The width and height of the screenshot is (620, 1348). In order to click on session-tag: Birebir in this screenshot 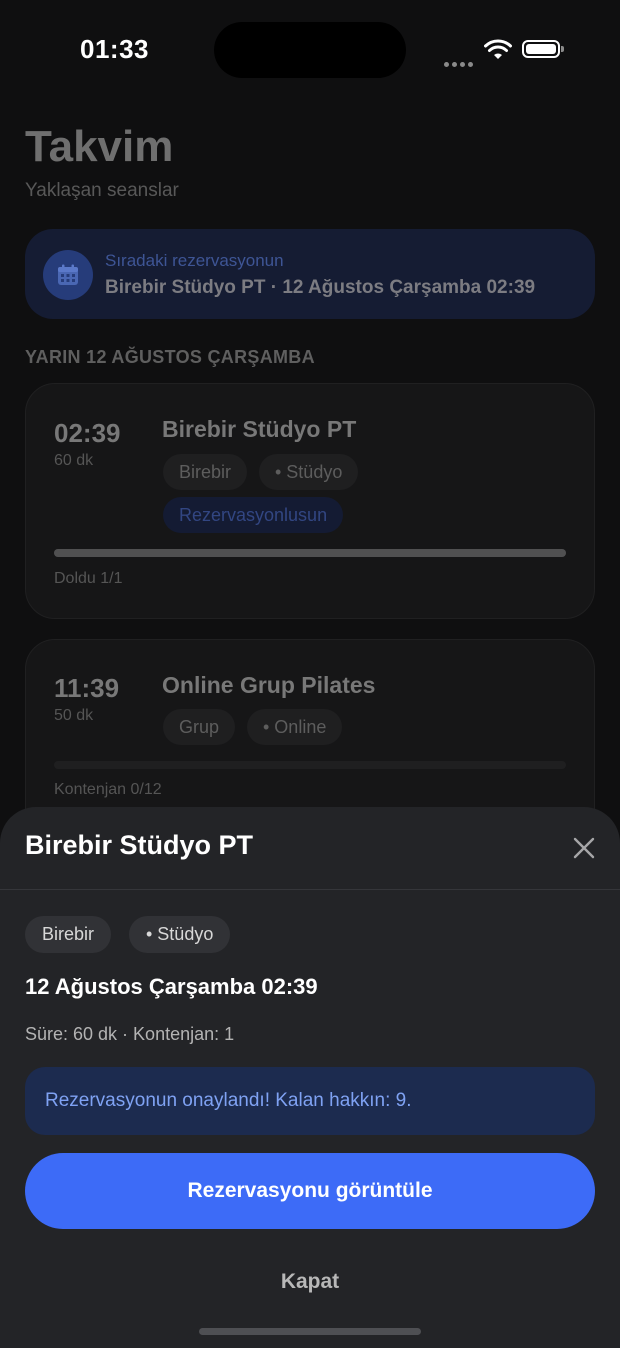, I will do `click(205, 472)`.